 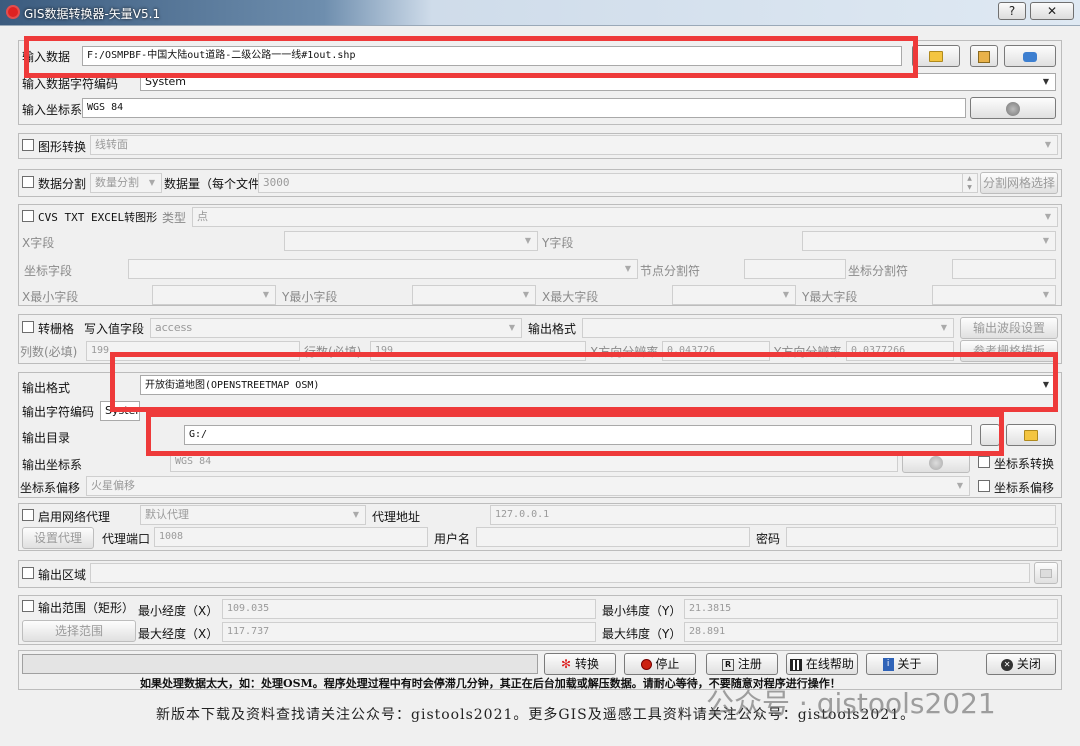 What do you see at coordinates (578, 435) in the screenshot?
I see `output-dir-field: G:/` at bounding box center [578, 435].